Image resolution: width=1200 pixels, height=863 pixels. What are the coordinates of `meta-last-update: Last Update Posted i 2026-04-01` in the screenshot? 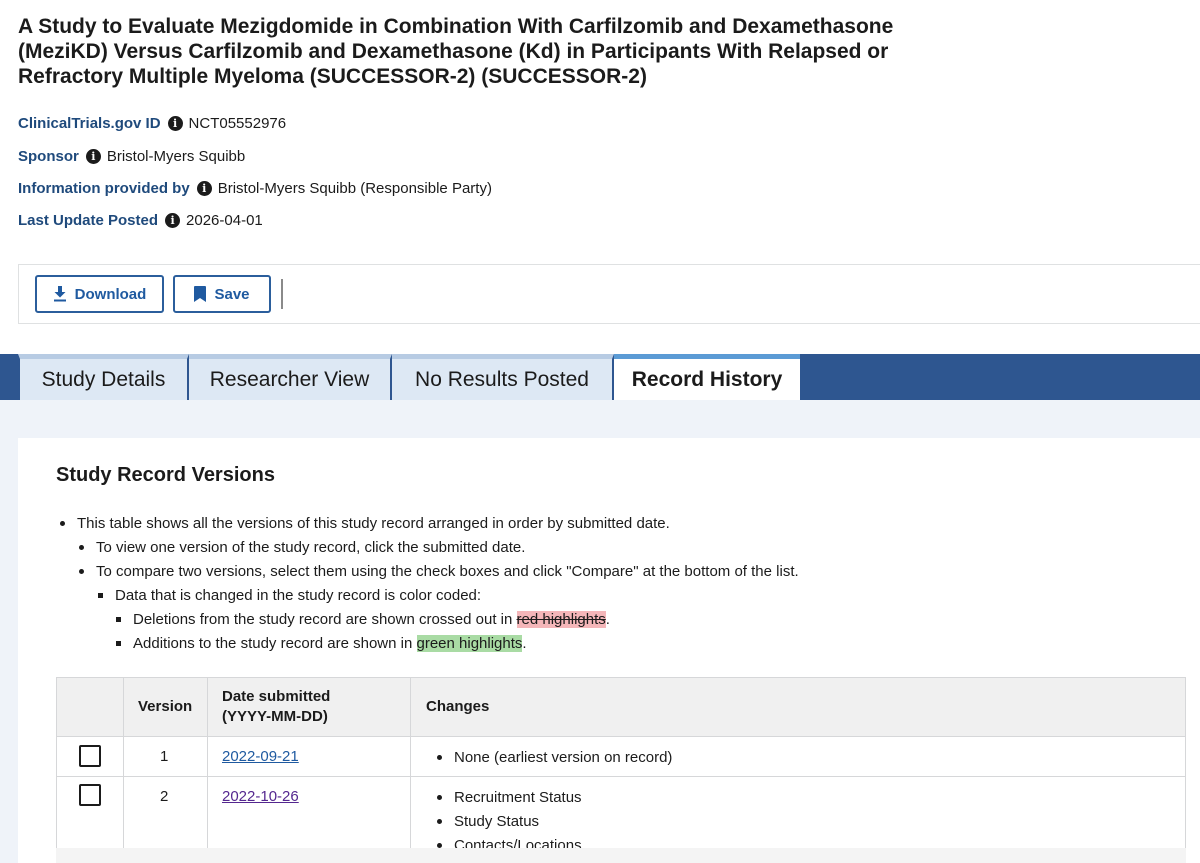 It's located at (140, 220).